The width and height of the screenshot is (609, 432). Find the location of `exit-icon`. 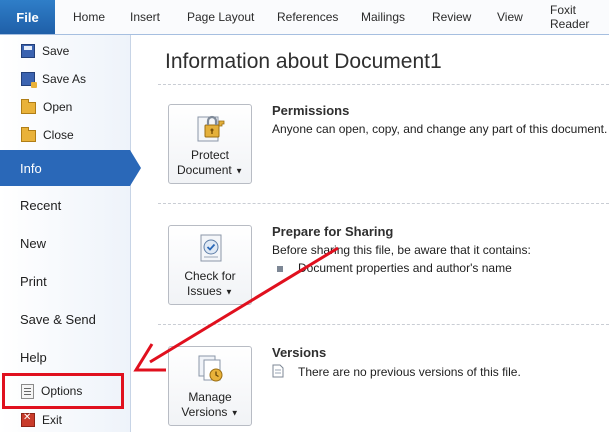

exit-icon is located at coordinates (28, 419).